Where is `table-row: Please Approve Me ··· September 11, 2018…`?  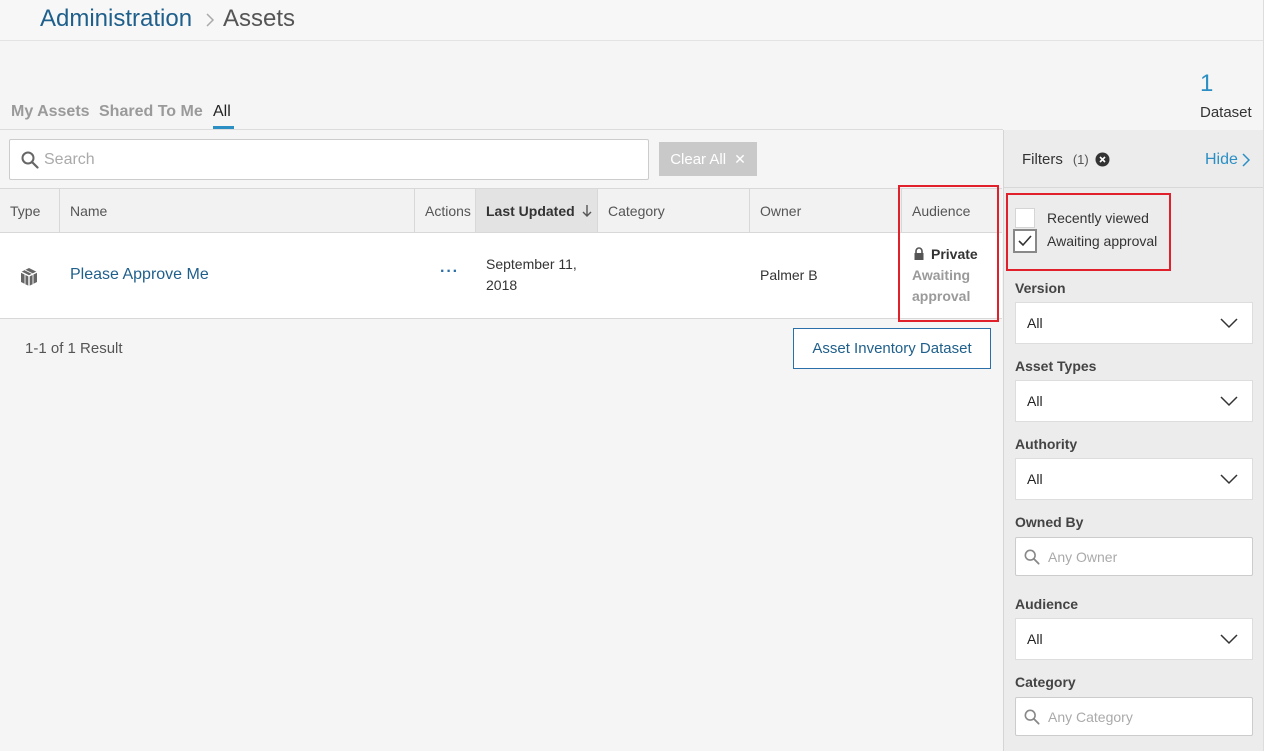
table-row: Please Approve Me ··· September 11, 2018… is located at coordinates (501, 276).